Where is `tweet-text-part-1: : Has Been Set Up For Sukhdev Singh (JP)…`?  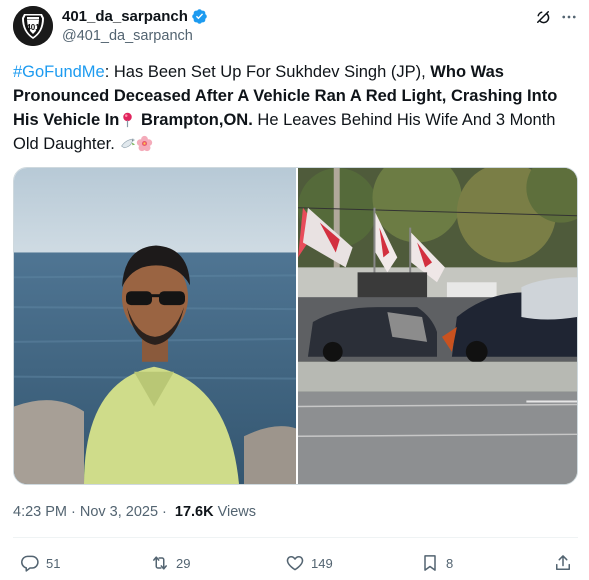
tweet-text-part-1: : Has Been Set Up For Sukhdev Singh (JP)… is located at coordinates (267, 72).